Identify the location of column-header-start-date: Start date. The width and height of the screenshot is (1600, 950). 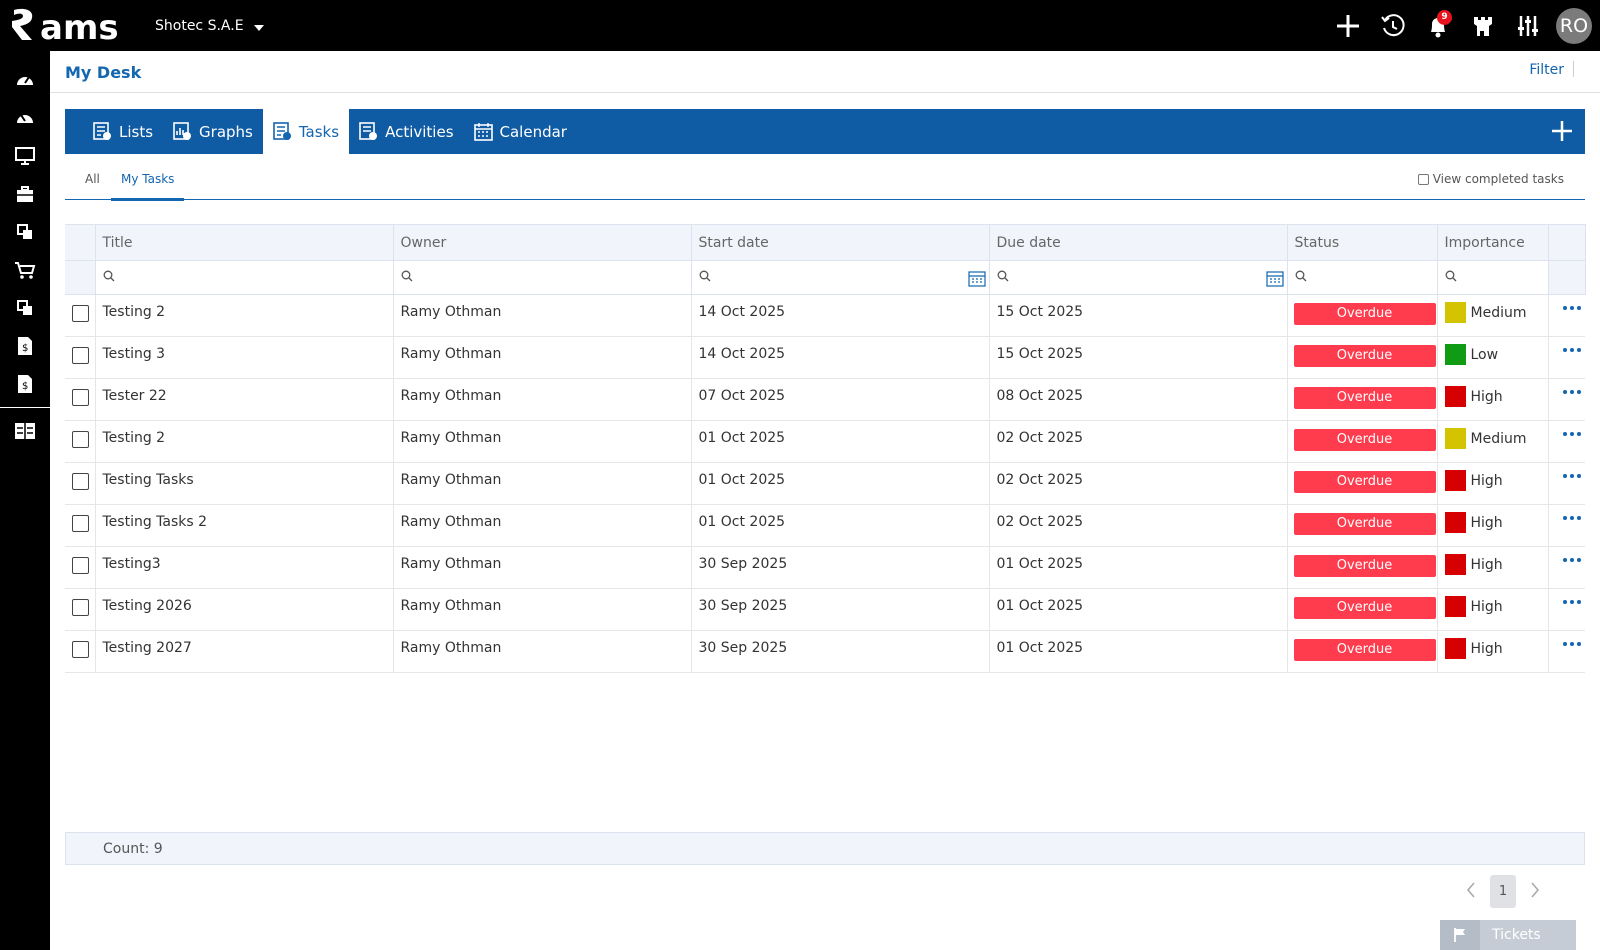
(840, 242).